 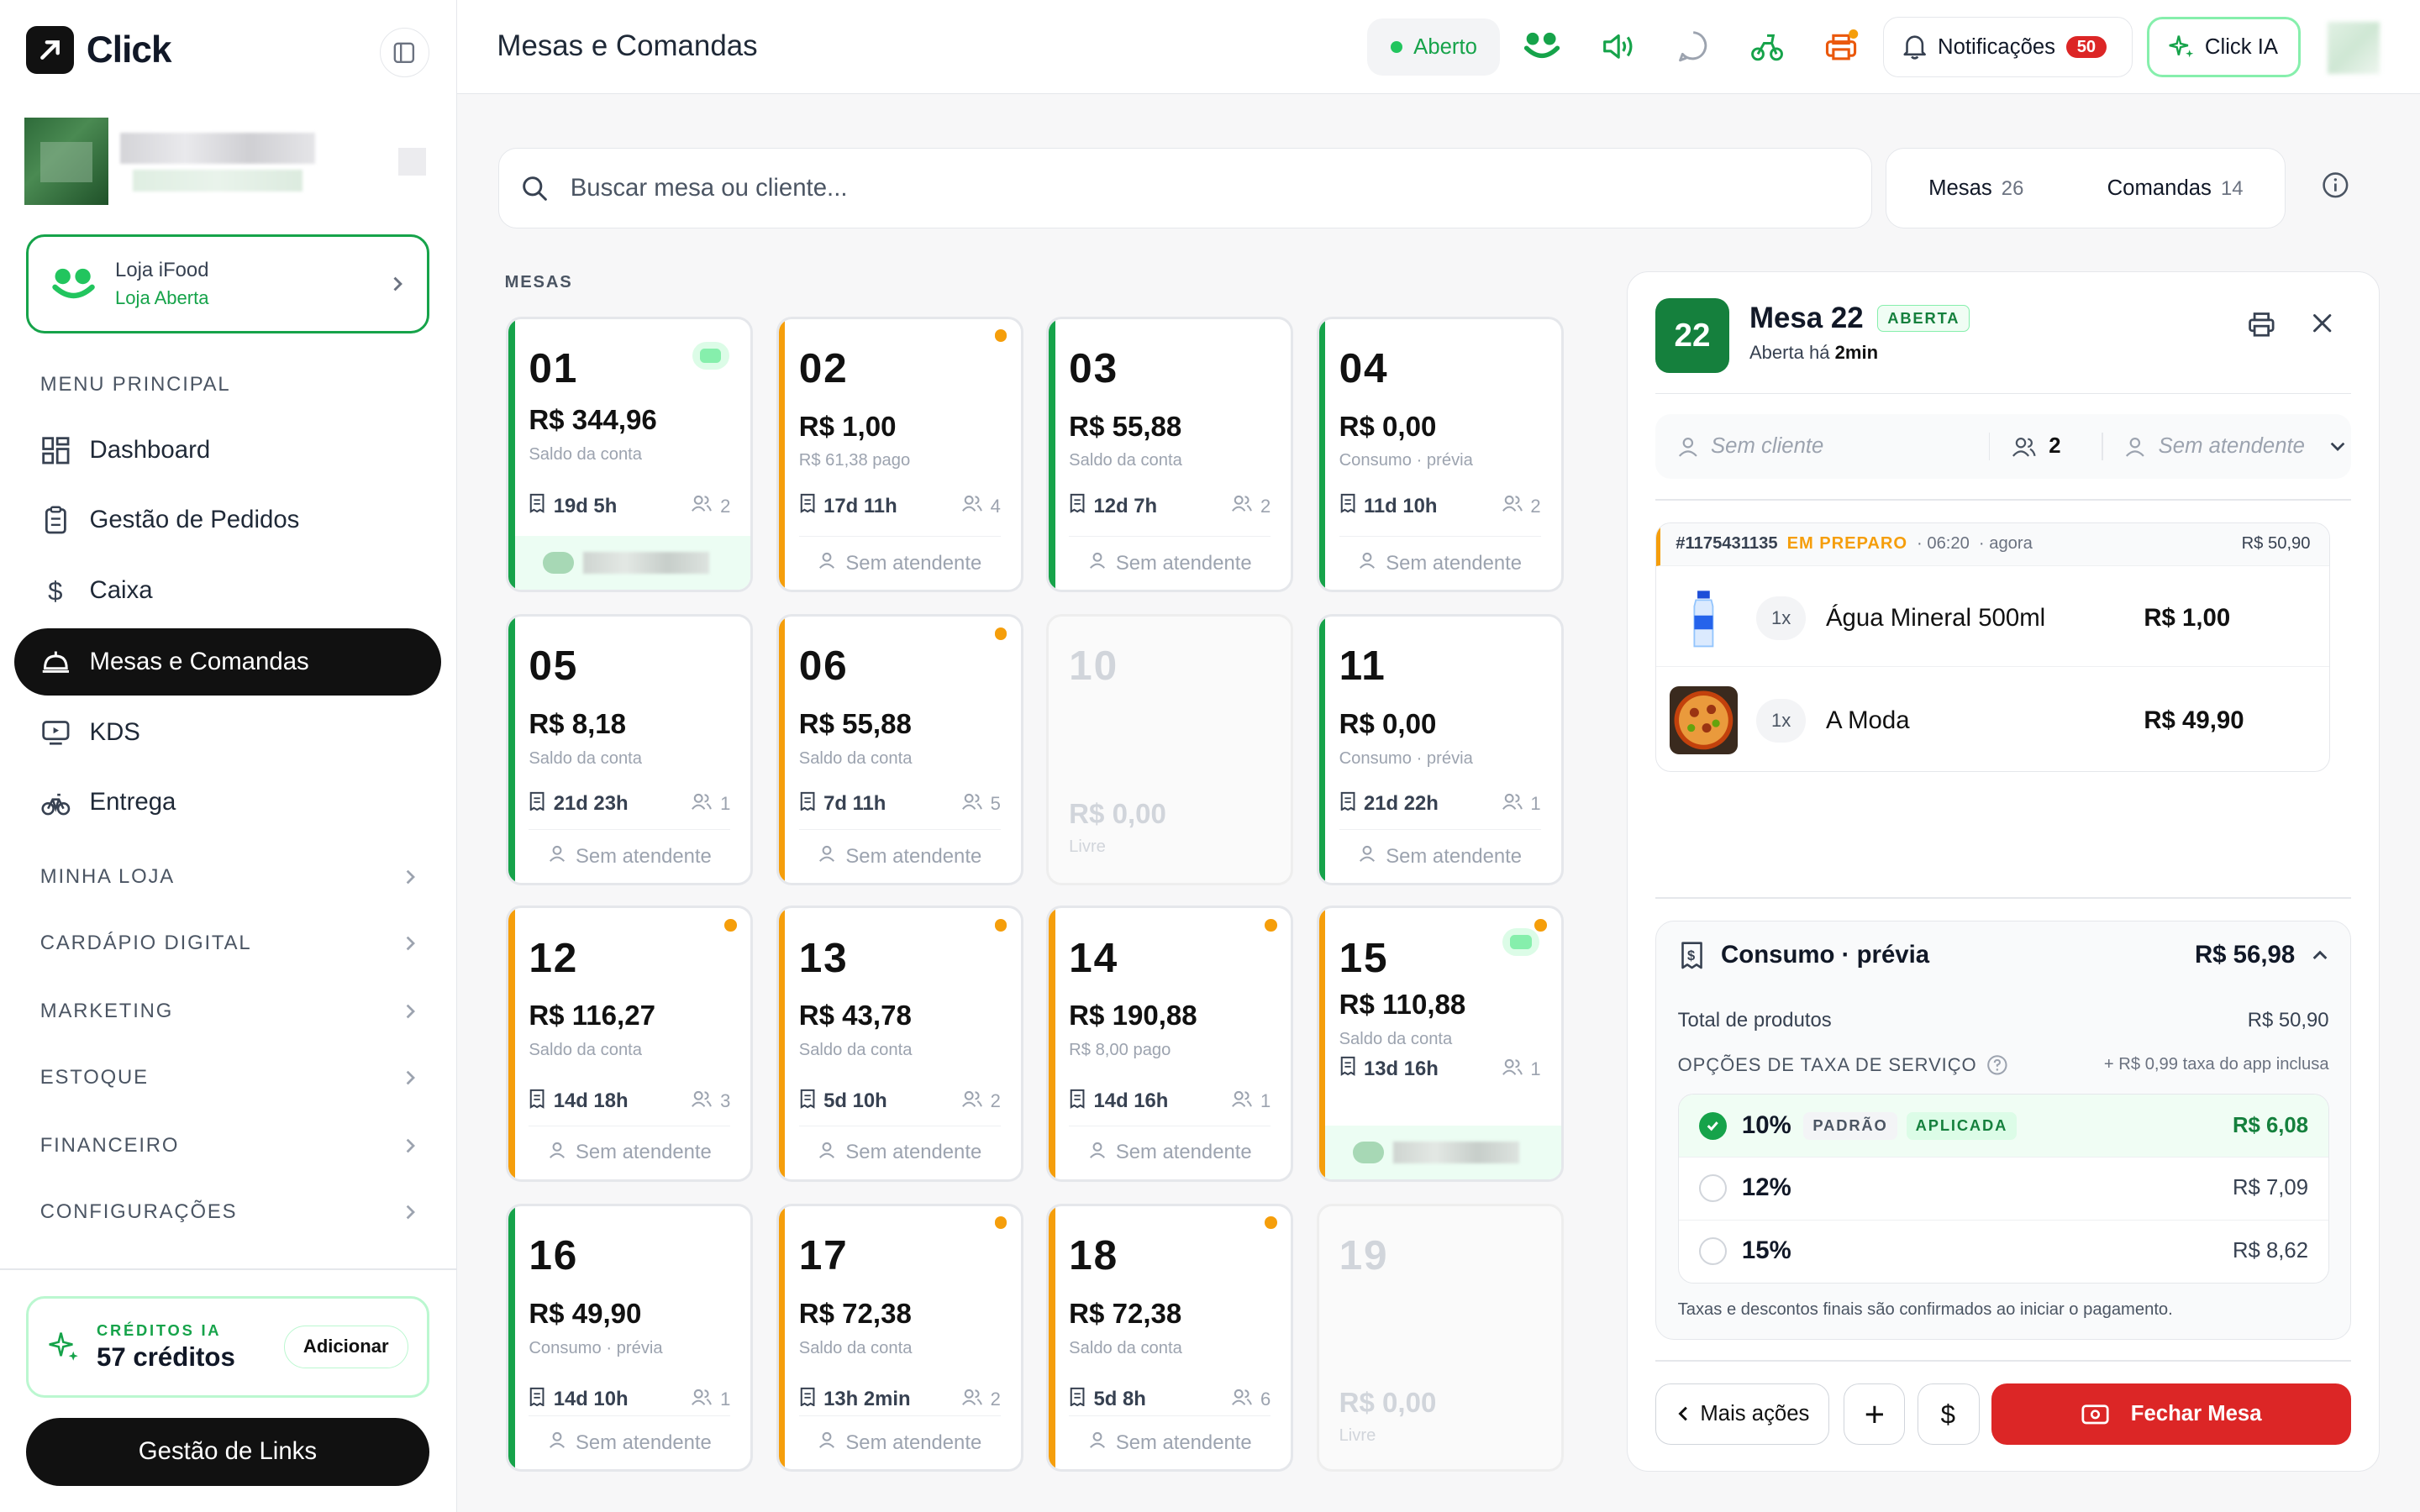 What do you see at coordinates (855, 460) in the screenshot?
I see `table-amount-caption: R$ 61,38 pago` at bounding box center [855, 460].